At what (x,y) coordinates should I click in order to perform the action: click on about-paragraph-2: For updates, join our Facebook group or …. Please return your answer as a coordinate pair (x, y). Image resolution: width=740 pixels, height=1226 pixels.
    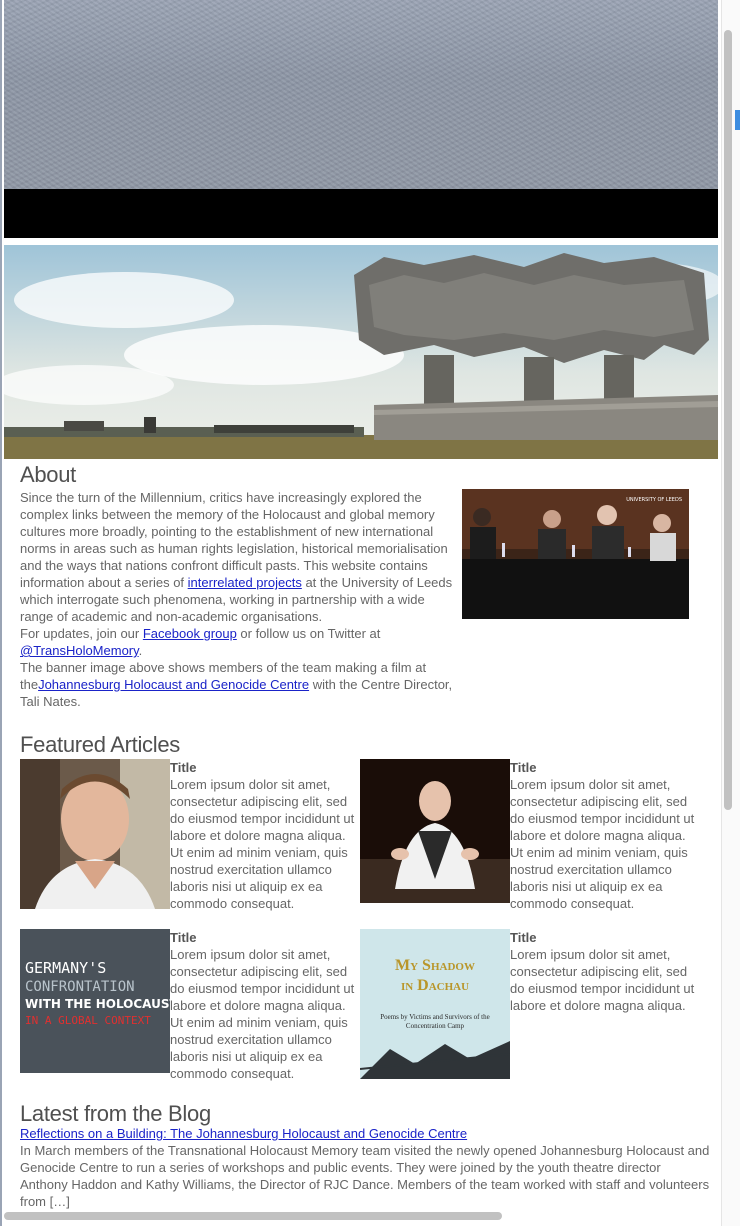
    Looking at the image, I should click on (240, 642).